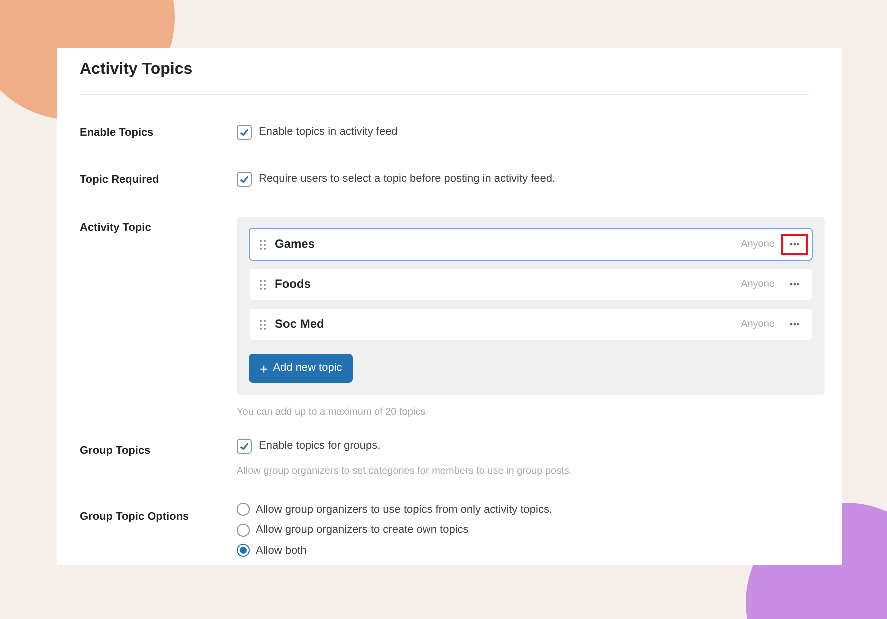 The height and width of the screenshot is (619, 887). Describe the element at coordinates (328, 132) in the screenshot. I see `checkbox-label: Enable topics in activity feed` at that location.